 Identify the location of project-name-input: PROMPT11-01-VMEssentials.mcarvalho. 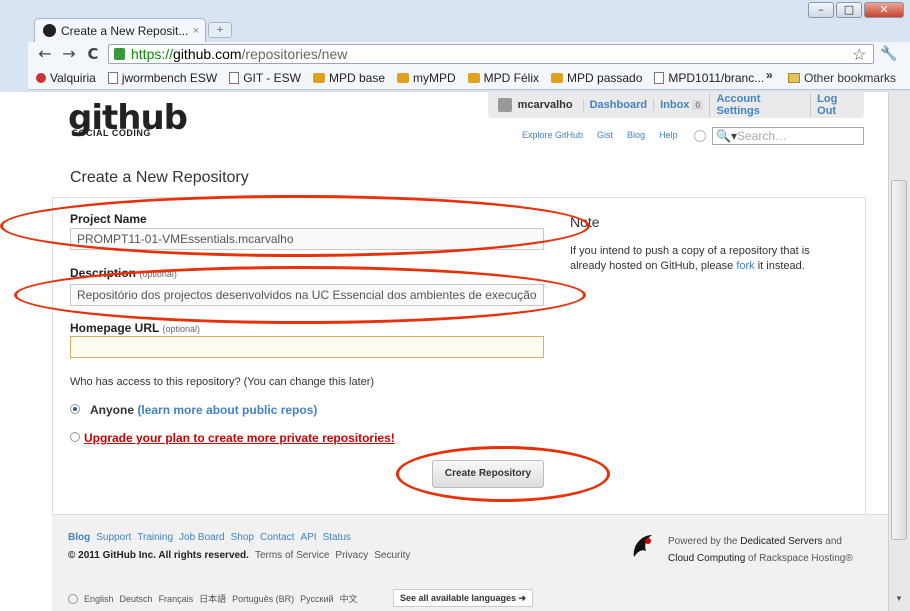
(307, 239).